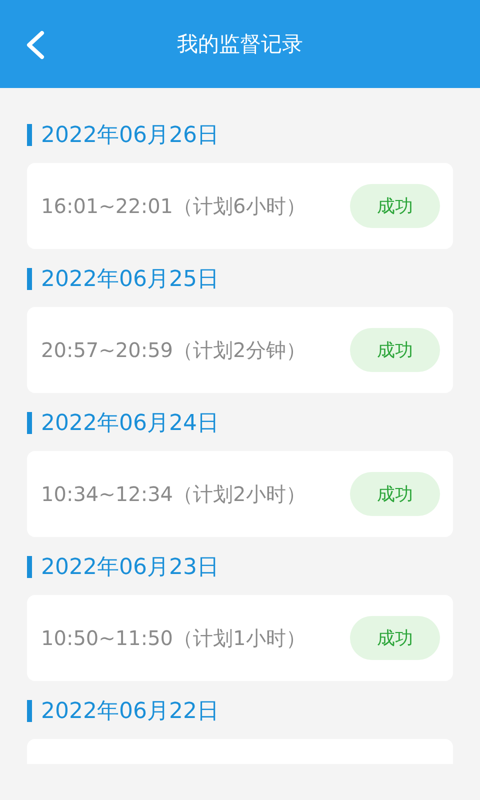  Describe the element at coordinates (130, 712) in the screenshot. I see `record-date: 2022年06月22日` at that location.